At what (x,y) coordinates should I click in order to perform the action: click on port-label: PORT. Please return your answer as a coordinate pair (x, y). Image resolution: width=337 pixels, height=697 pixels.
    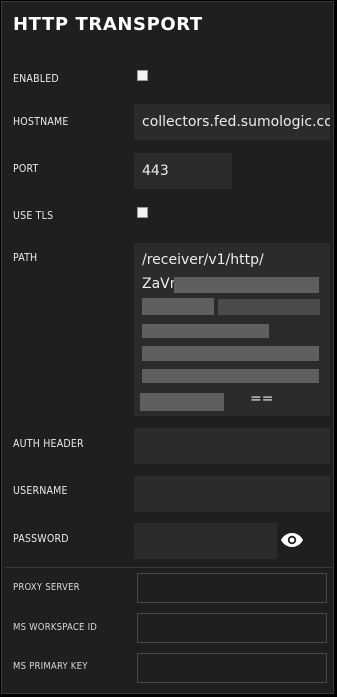
    Looking at the image, I should click on (26, 169).